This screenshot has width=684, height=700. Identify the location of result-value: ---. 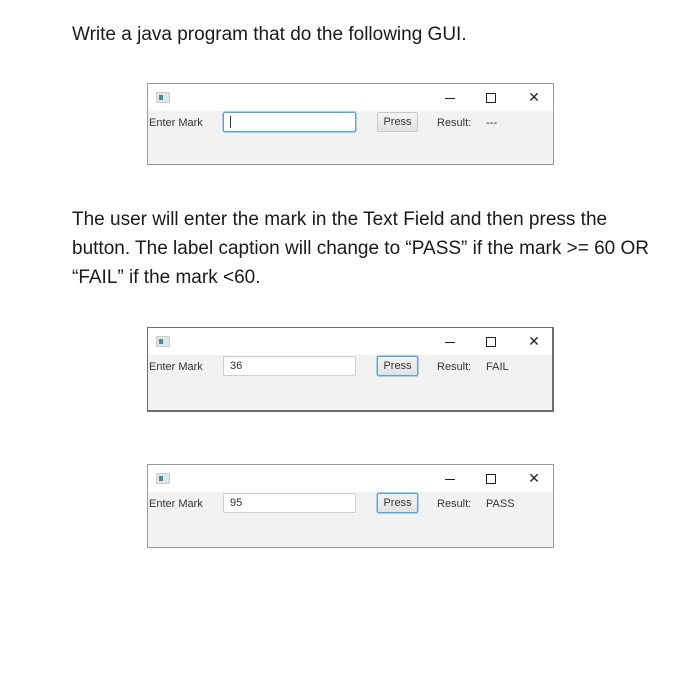
(491, 123).